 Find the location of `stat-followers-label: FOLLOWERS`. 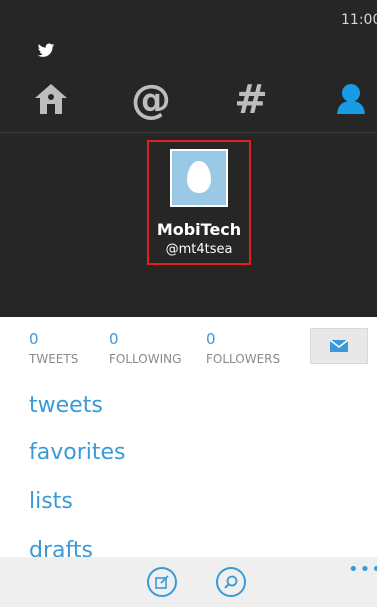

stat-followers-label: FOLLOWERS is located at coordinates (243, 359).